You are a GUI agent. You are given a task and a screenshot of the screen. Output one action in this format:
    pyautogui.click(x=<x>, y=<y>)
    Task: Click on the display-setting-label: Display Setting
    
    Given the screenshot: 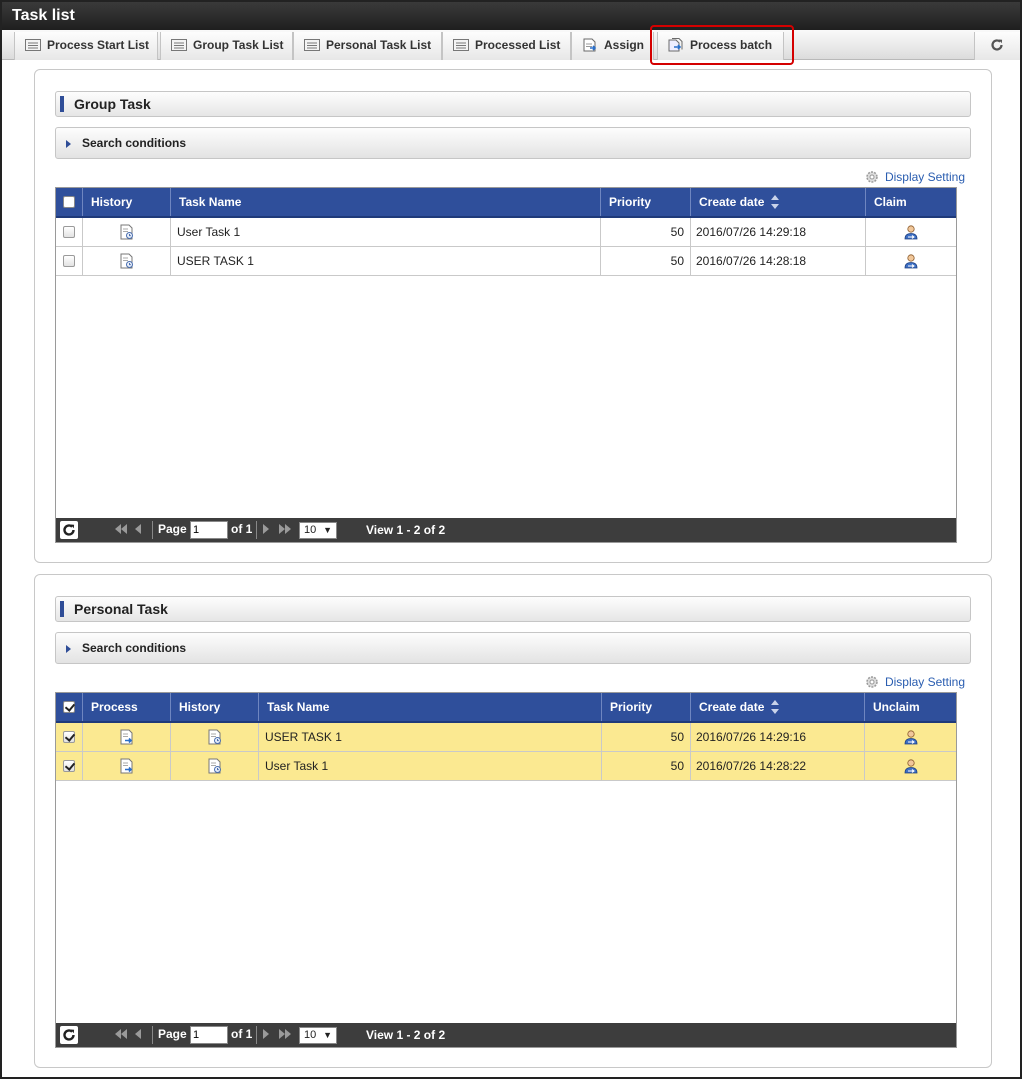 What is the action you would take?
    pyautogui.click(x=924, y=177)
    